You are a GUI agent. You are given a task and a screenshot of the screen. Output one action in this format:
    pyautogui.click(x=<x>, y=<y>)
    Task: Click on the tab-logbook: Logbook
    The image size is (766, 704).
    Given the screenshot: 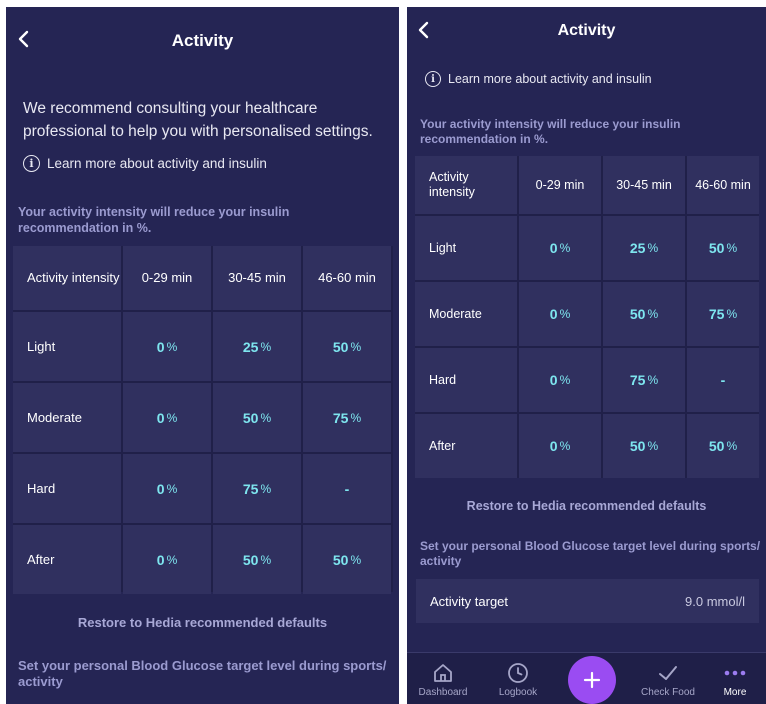 What is the action you would take?
    pyautogui.click(x=518, y=675)
    